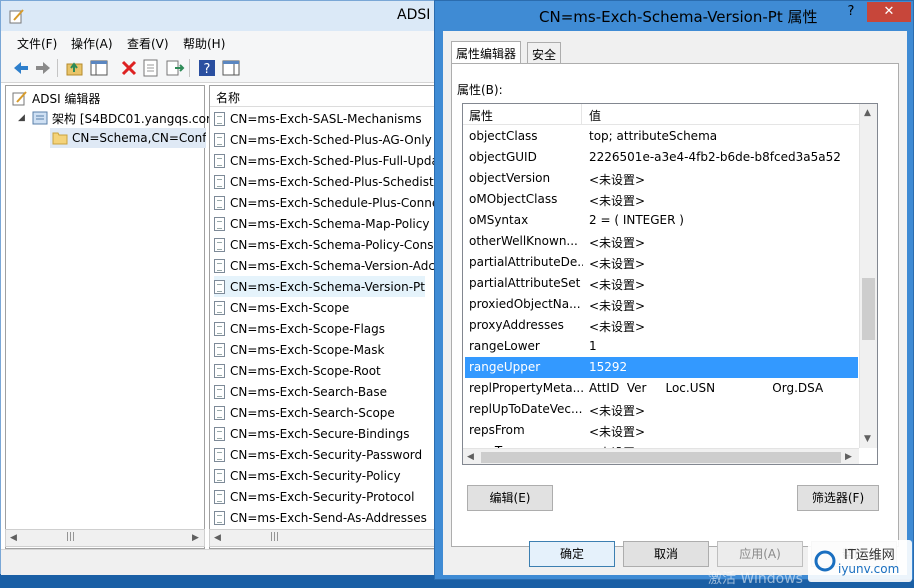 This screenshot has width=914, height=588. I want to click on attribute-vertical-scrollbar: ▲ ▼, so click(868, 276).